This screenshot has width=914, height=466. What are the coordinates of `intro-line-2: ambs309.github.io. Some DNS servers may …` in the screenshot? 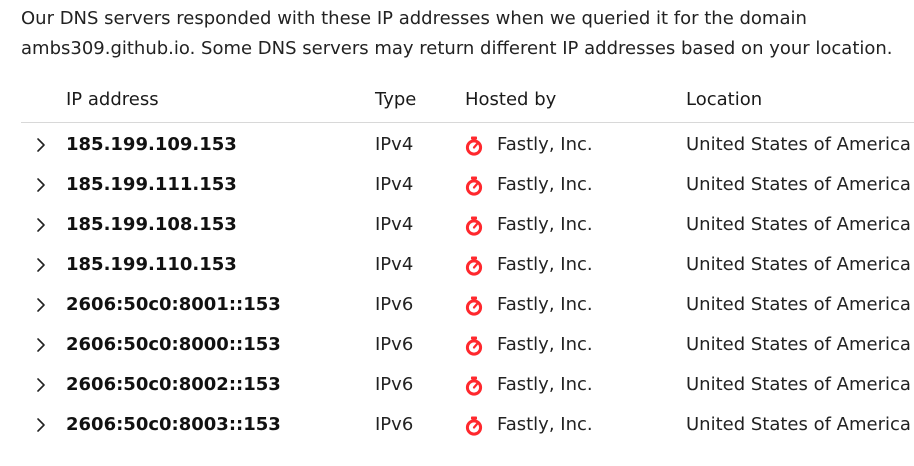 It's located at (457, 48).